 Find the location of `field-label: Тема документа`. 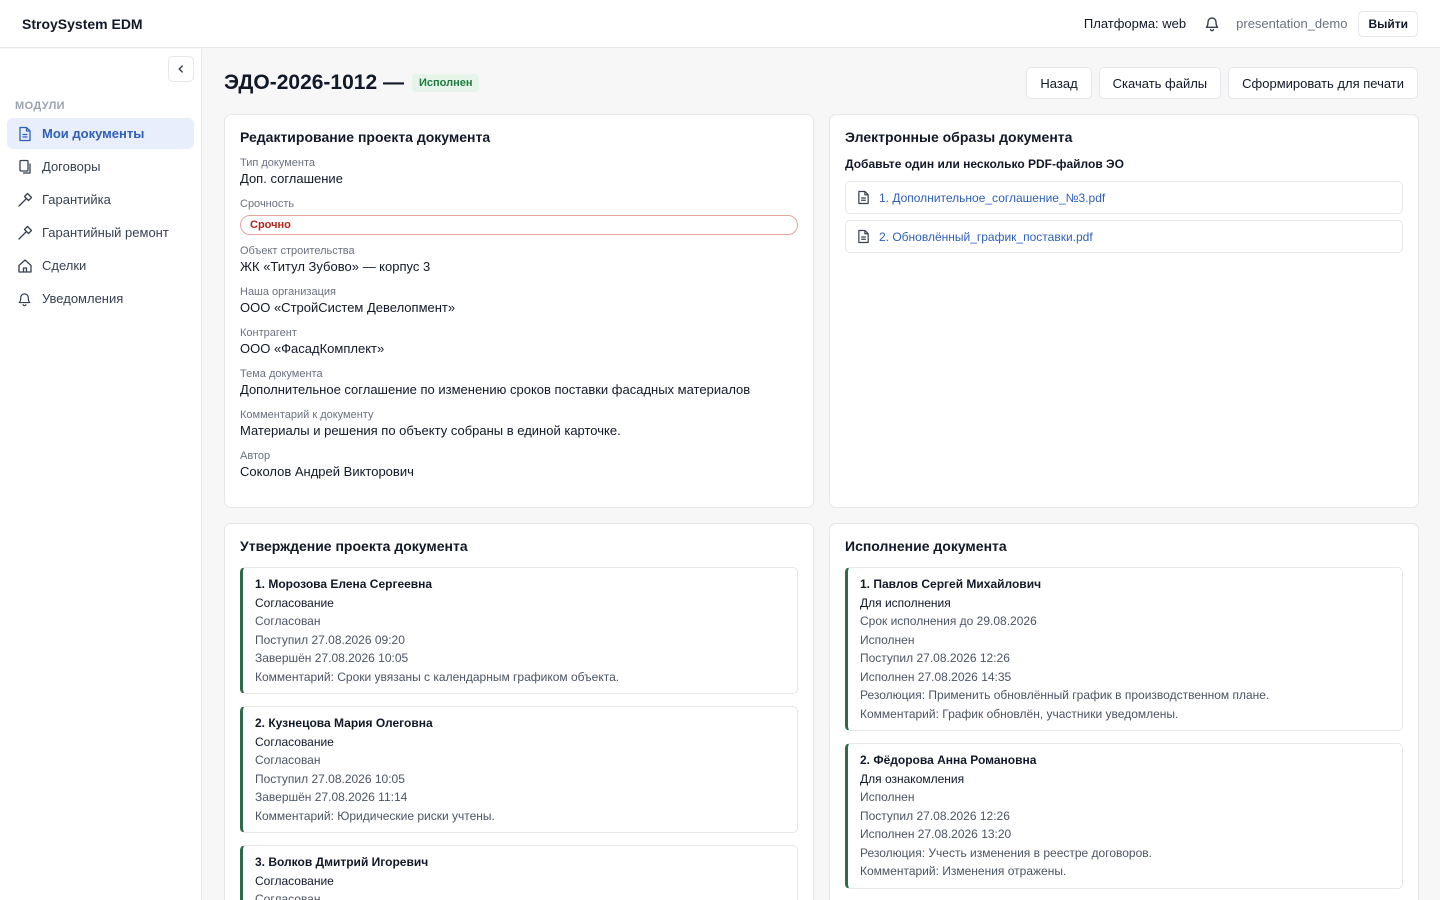

field-label: Тема документа is located at coordinates (281, 374).